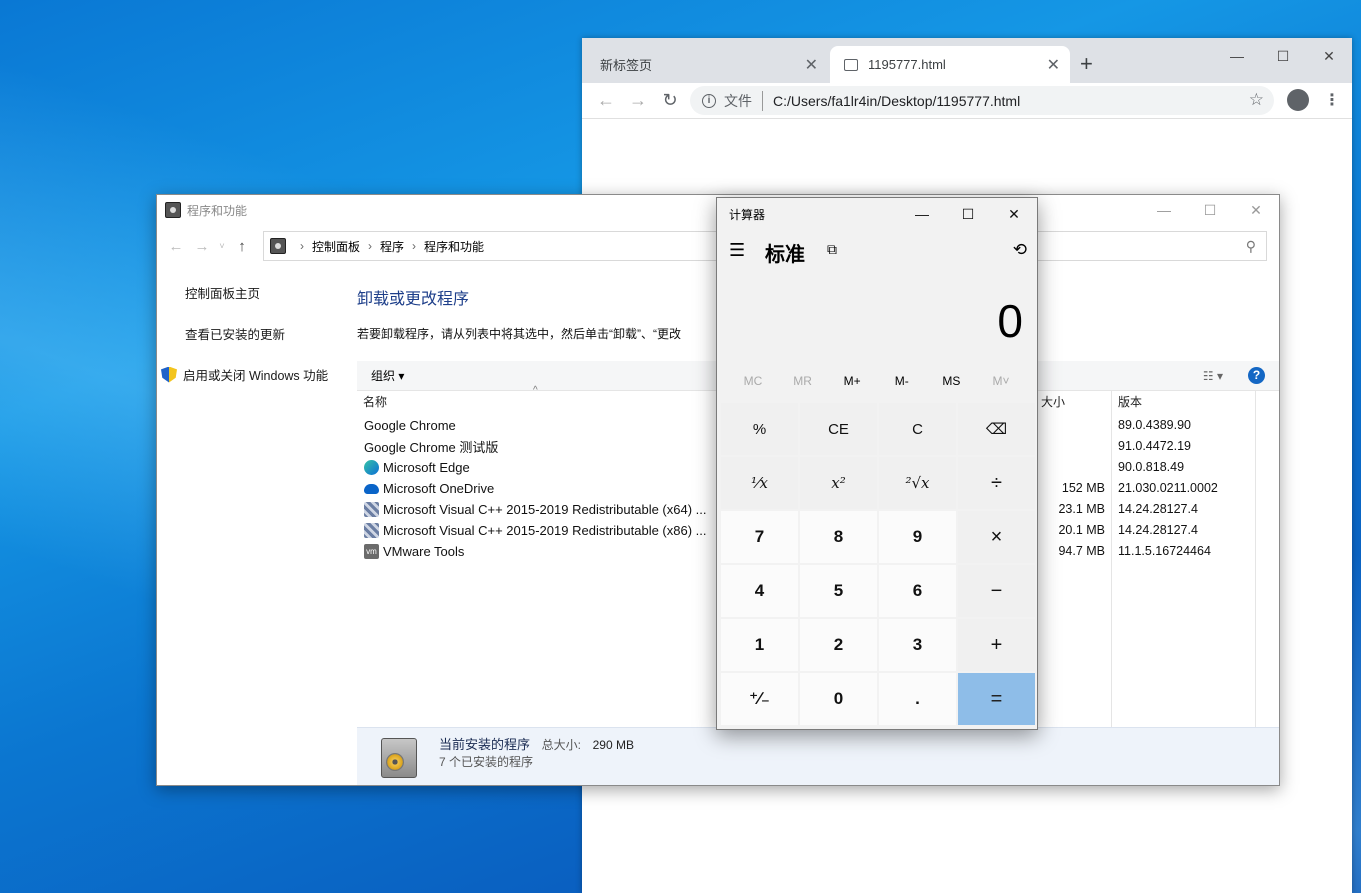 The width and height of the screenshot is (1361, 893). Describe the element at coordinates (222, 246) in the screenshot. I see `recent-chevron-icon: ˅` at that location.